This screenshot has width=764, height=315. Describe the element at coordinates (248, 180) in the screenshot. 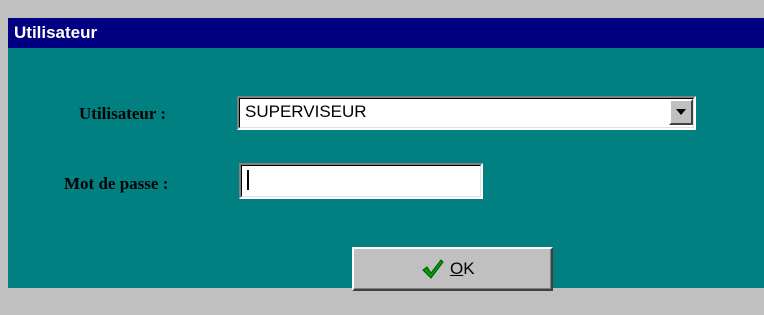

I see `text-caret` at that location.